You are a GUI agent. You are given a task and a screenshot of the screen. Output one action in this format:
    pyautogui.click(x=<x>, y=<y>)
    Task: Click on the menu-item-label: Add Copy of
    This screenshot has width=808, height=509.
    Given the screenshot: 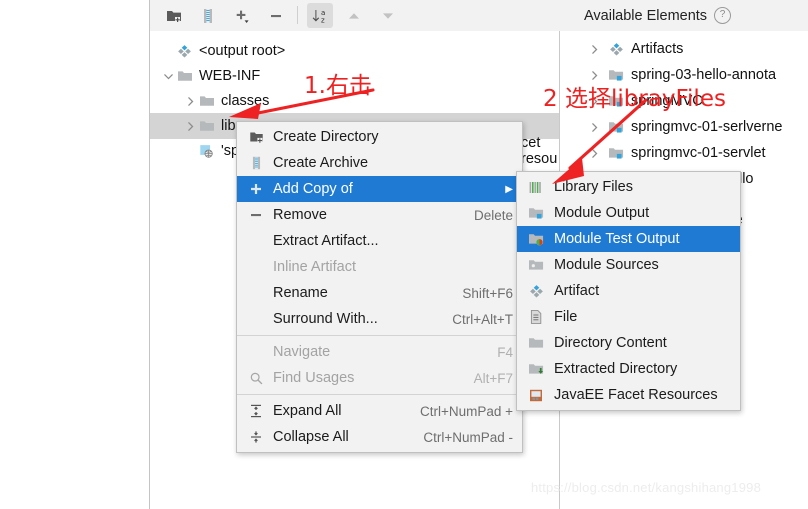 What is the action you would take?
    pyautogui.click(x=313, y=189)
    